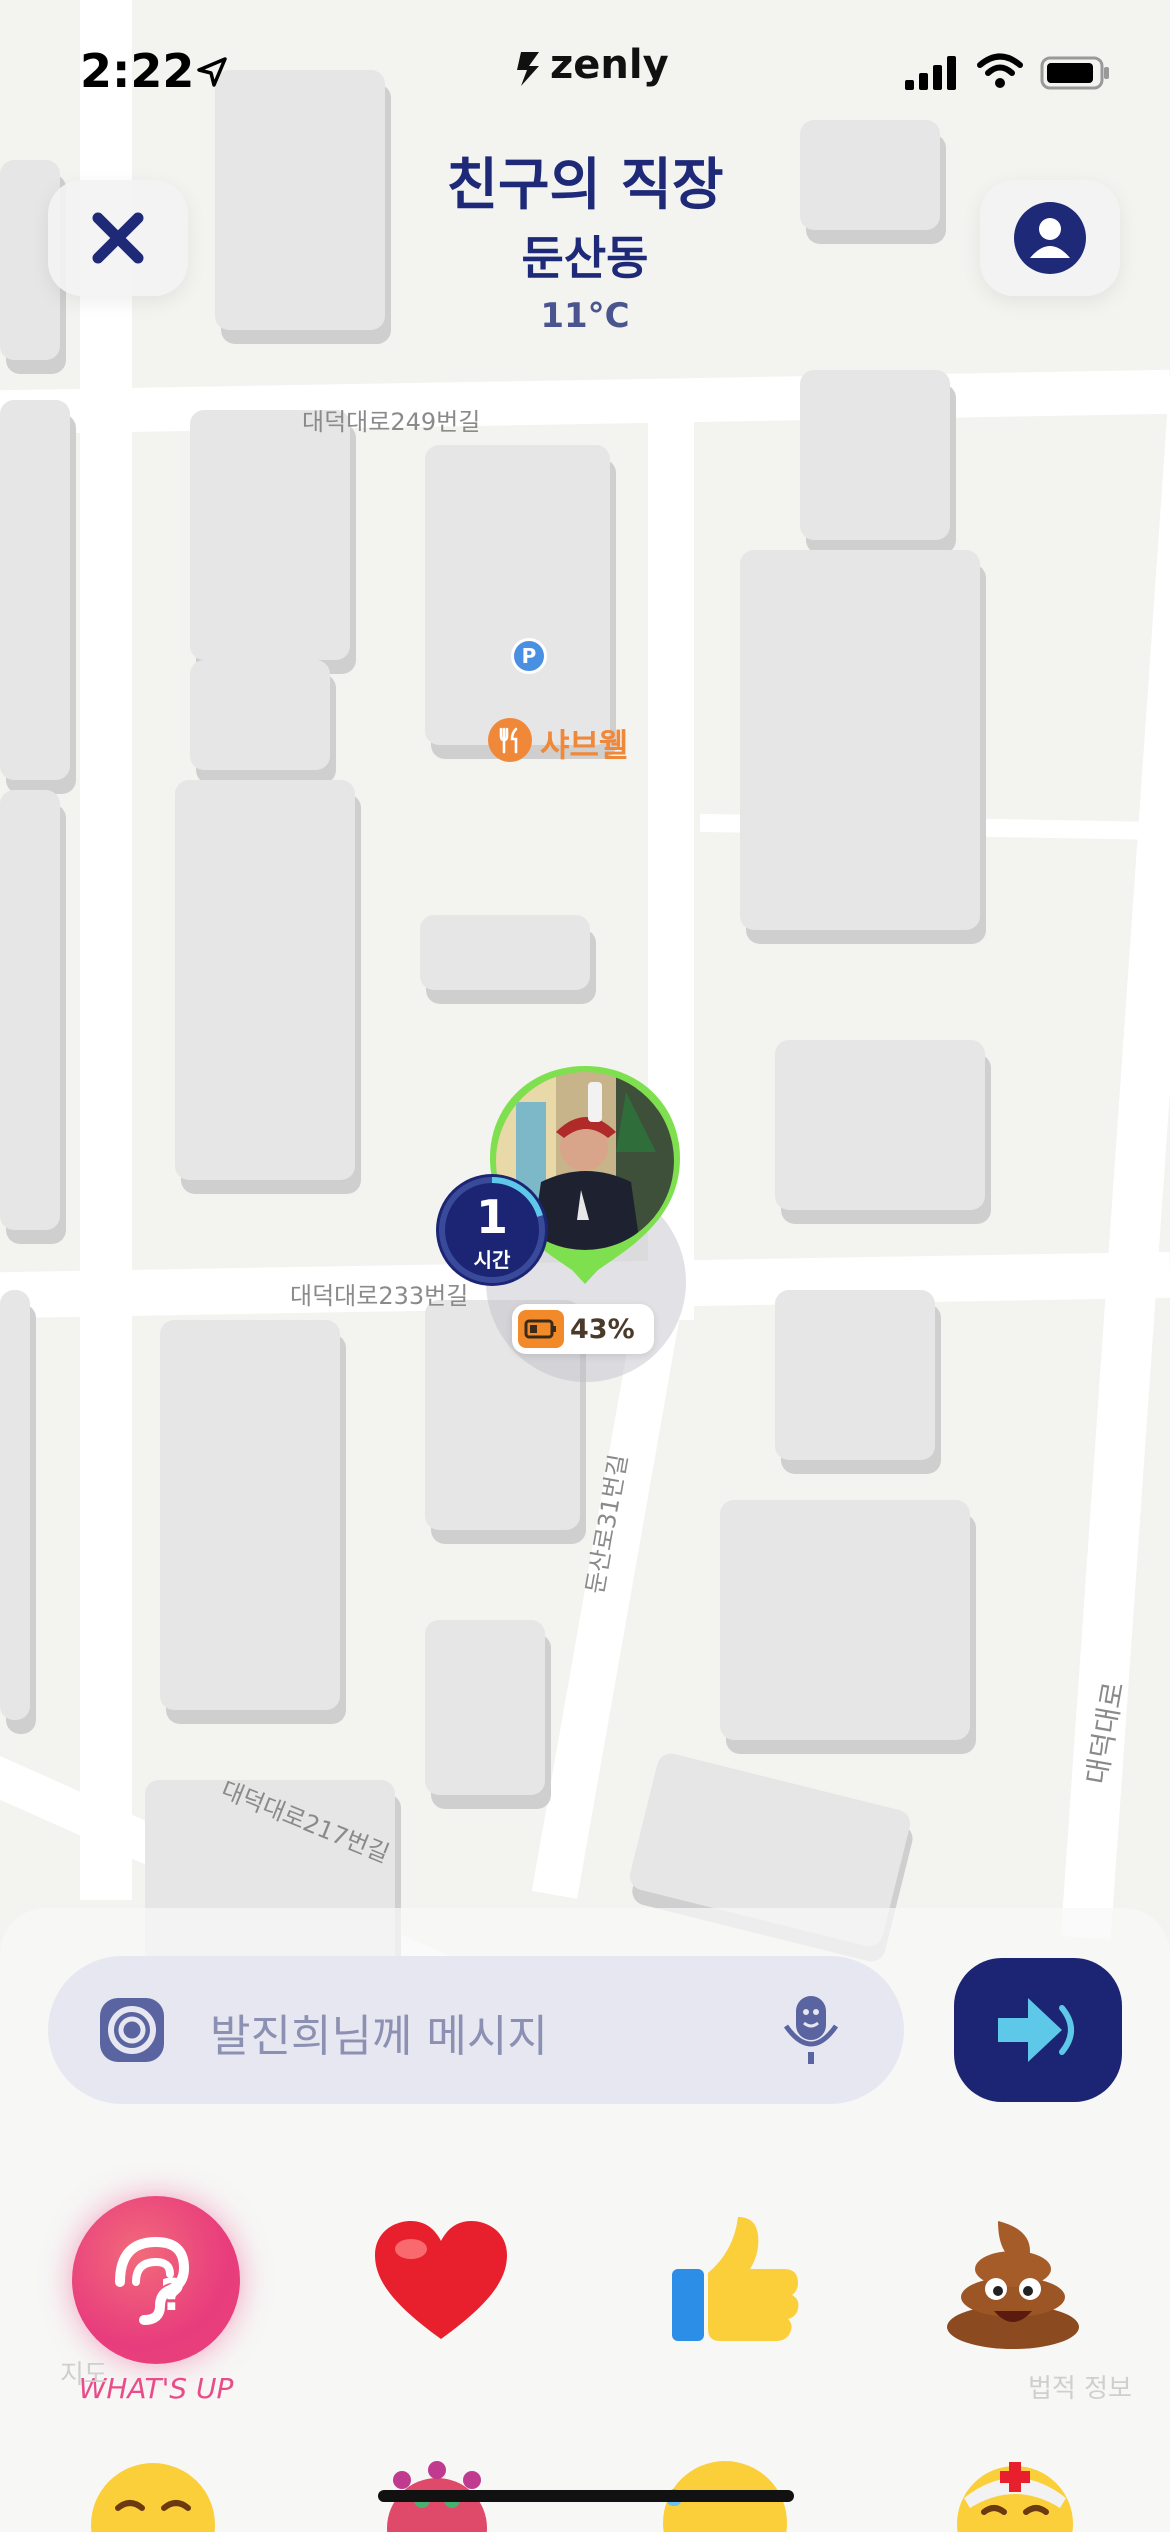 The height and width of the screenshot is (2532, 1170). What do you see at coordinates (153, 2496) in the screenshot?
I see `relieved-face-icon` at bounding box center [153, 2496].